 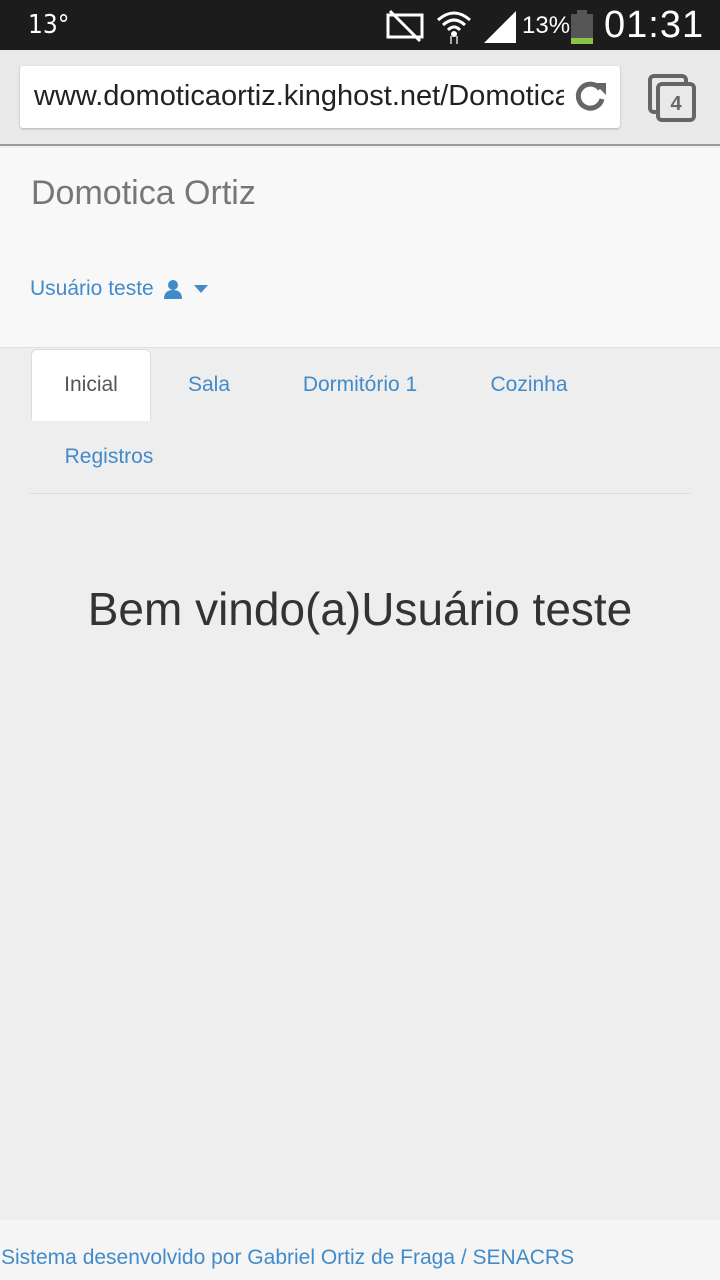 I want to click on welcome-heading: Bem vindo(a)Usuário teste, so click(x=360, y=609).